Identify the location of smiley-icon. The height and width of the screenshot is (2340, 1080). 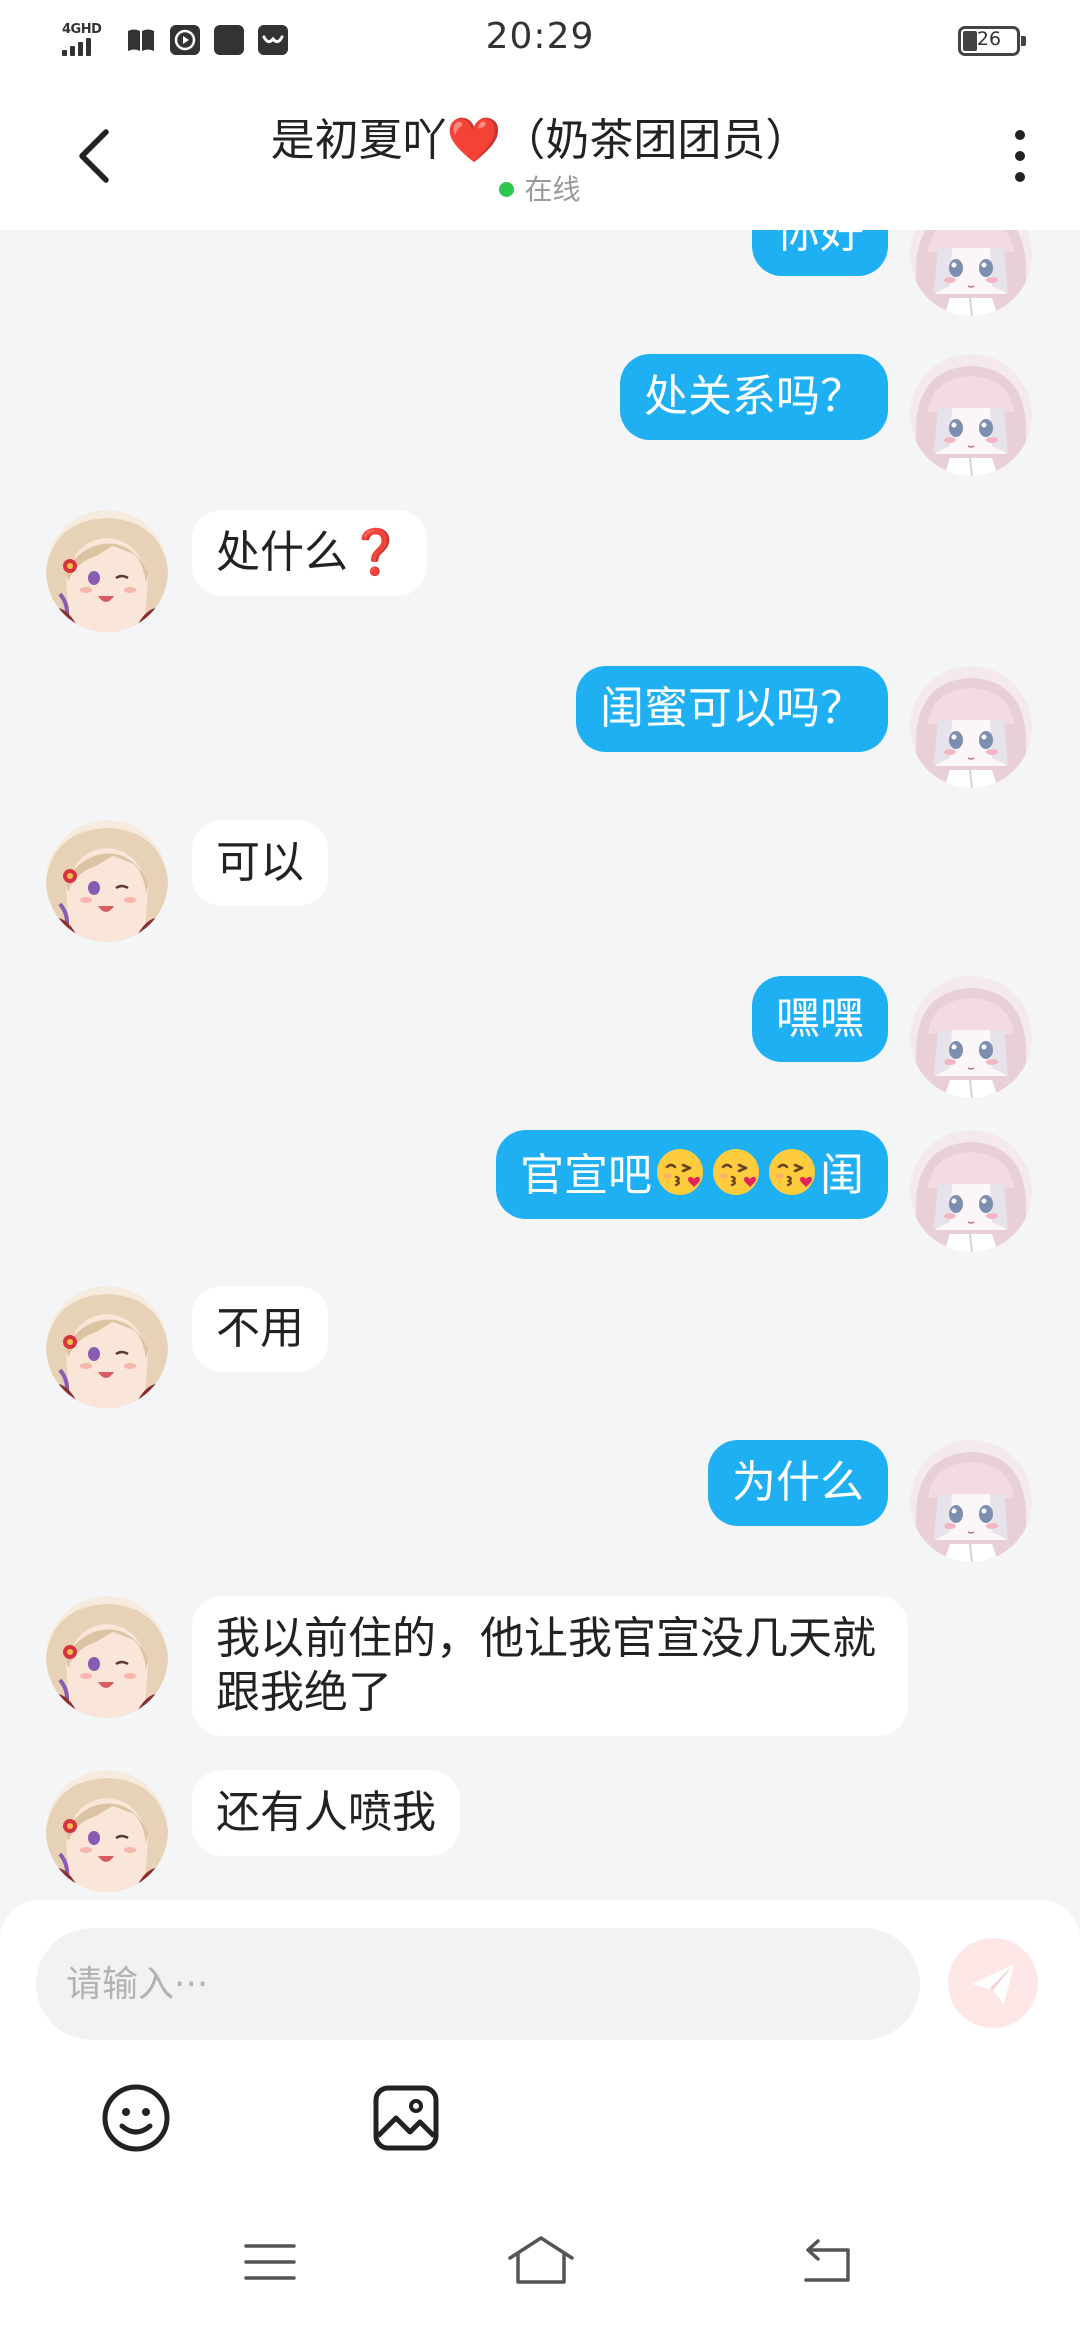
(136, 2118).